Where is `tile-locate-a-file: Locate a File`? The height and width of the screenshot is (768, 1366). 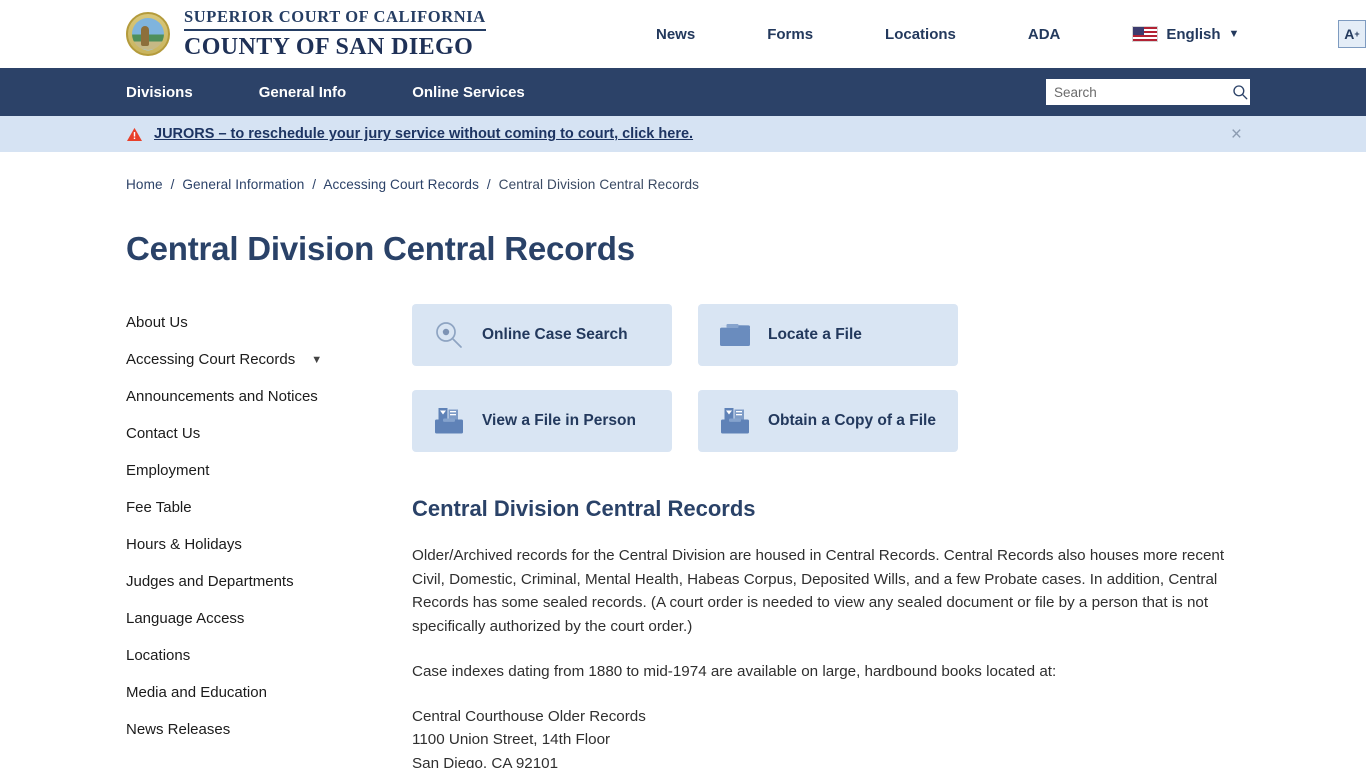
tile-locate-a-file: Locate a File is located at coordinates (828, 335).